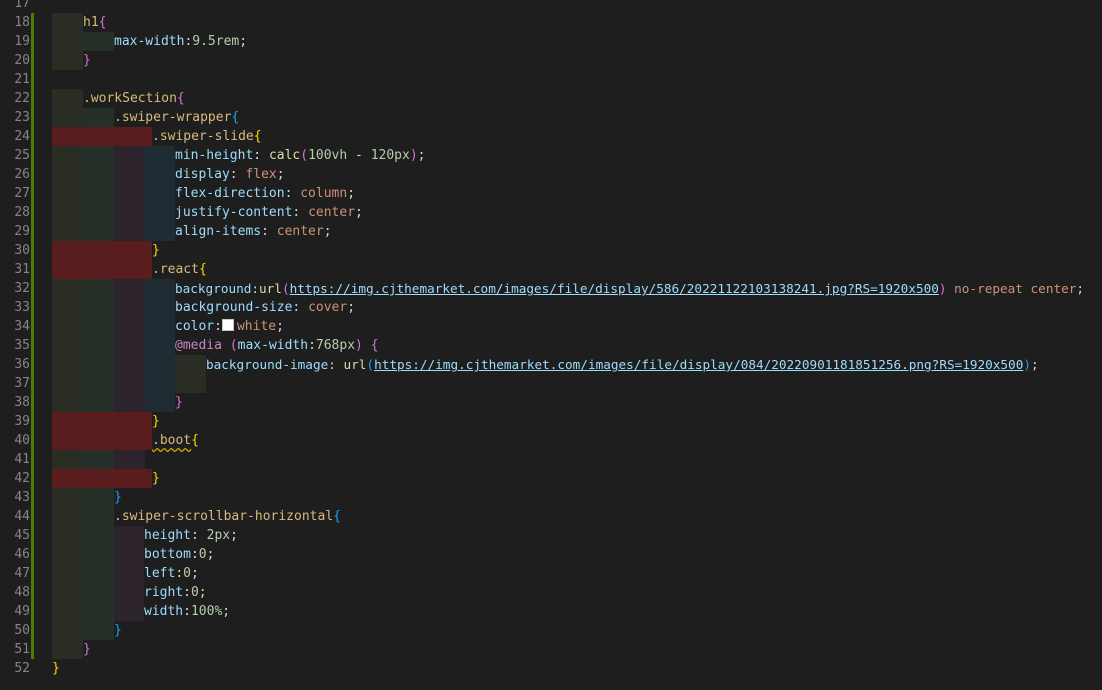 Image resolution: width=1102 pixels, height=690 pixels. What do you see at coordinates (551, 383) in the screenshot?
I see `code-line: 37` at bounding box center [551, 383].